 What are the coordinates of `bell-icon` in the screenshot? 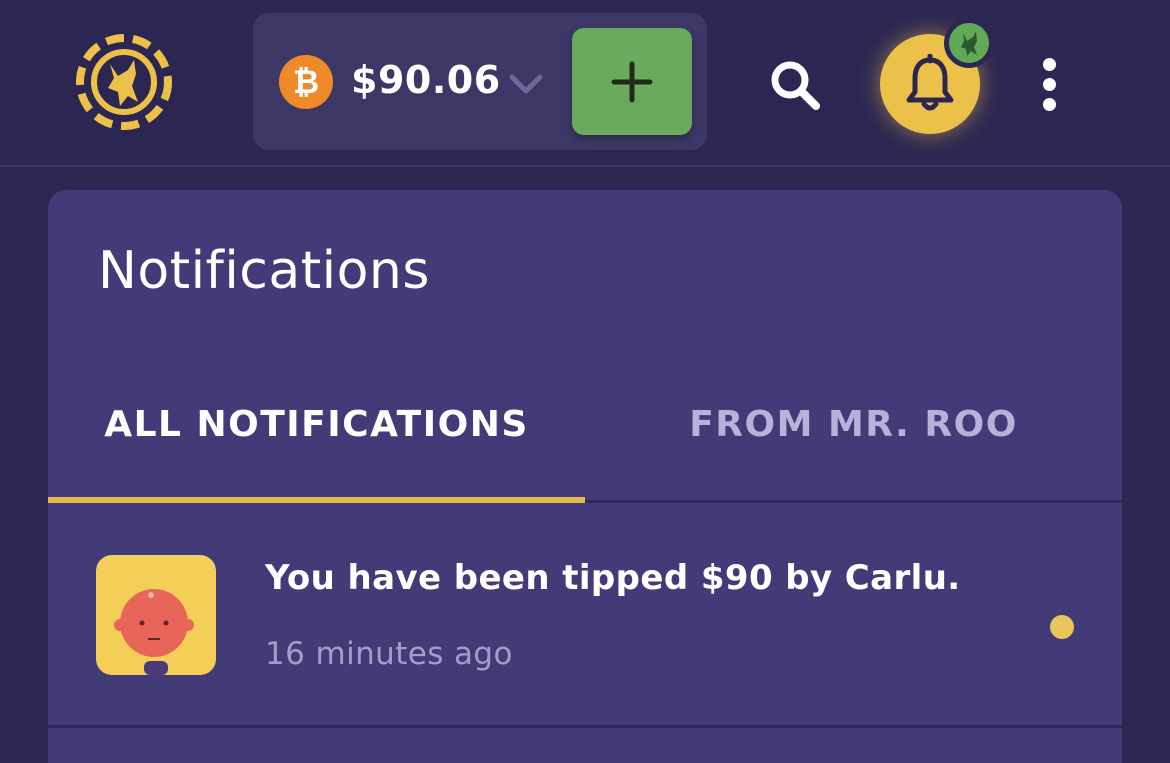 It's located at (930, 82).